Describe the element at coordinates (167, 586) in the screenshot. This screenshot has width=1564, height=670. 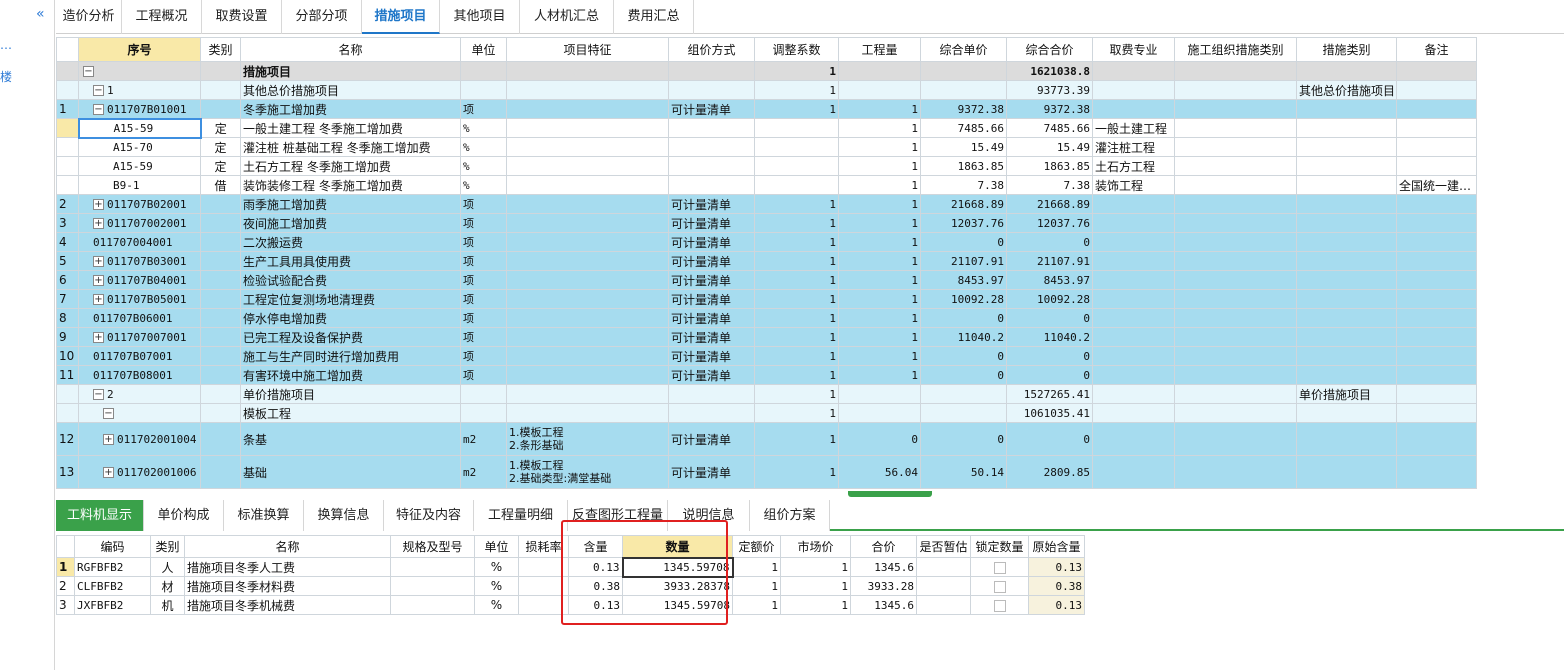
I see `sub-cell-cat: 材` at that location.